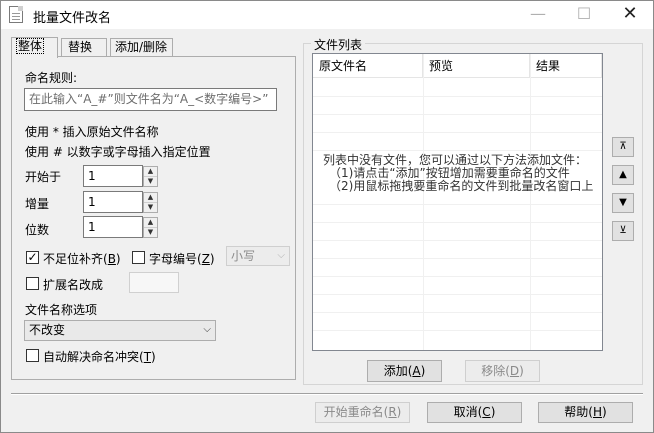 The width and height of the screenshot is (654, 433). I want to click on ext-checkbox, so click(32, 283).